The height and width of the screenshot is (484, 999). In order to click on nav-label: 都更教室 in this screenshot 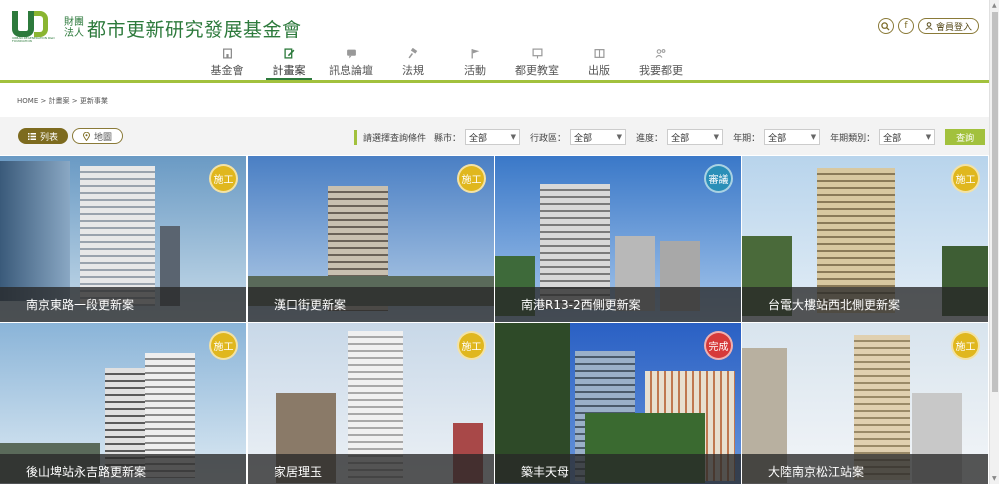, I will do `click(537, 70)`.